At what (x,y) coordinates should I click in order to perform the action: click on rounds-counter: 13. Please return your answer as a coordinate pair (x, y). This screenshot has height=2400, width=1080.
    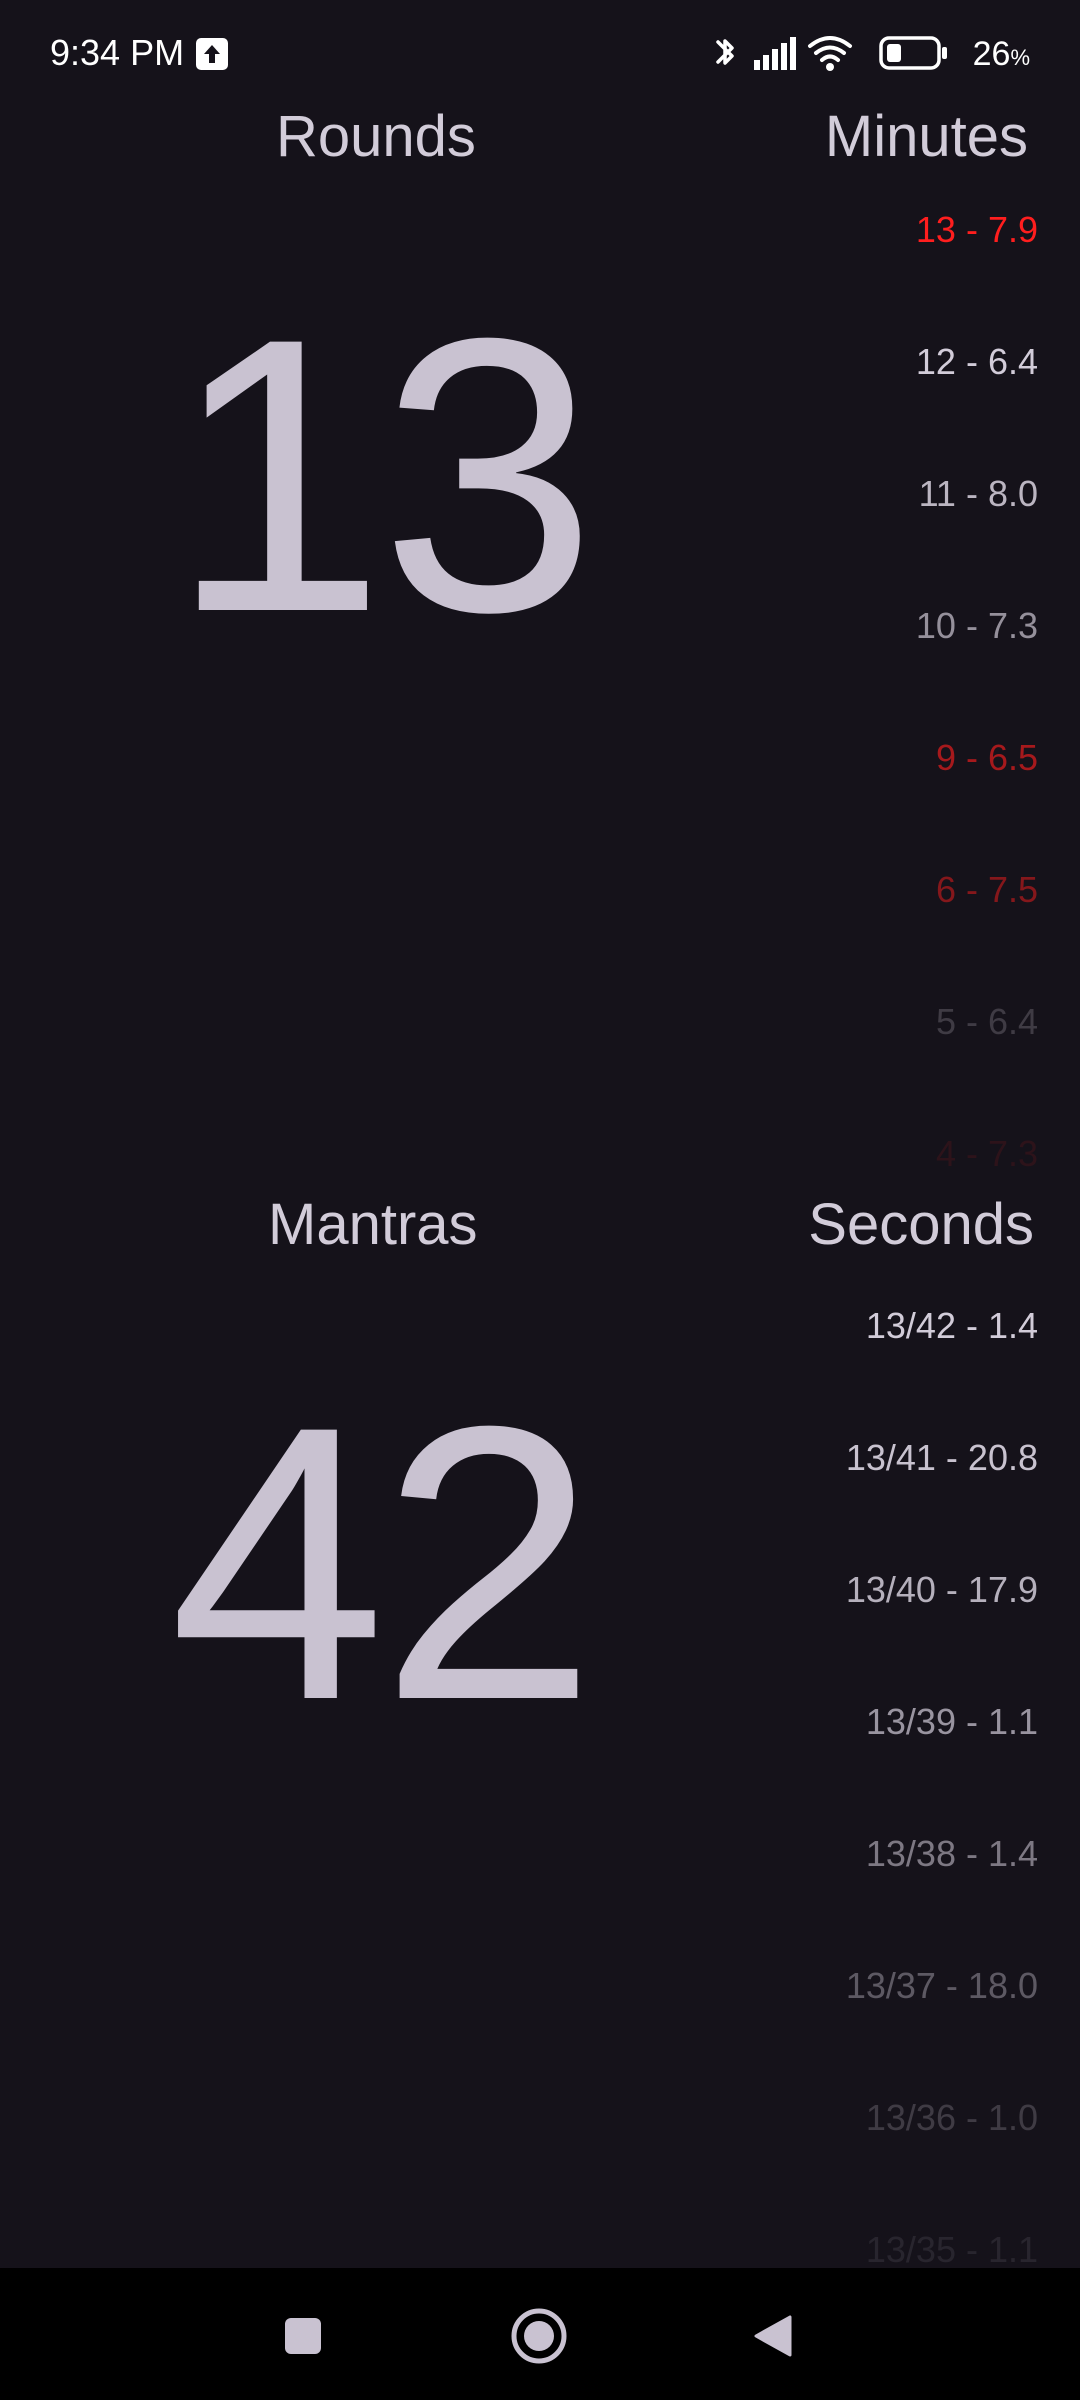
    Looking at the image, I should click on (380, 475).